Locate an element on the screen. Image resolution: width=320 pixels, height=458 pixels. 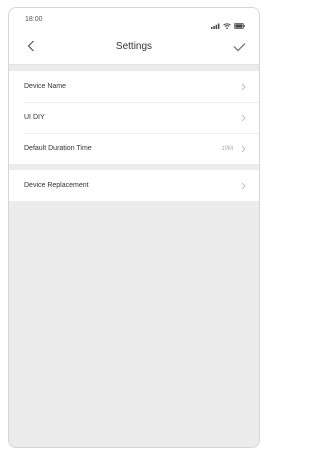
settings-row-device-replacement: Device Replacement is located at coordinates (134, 185).